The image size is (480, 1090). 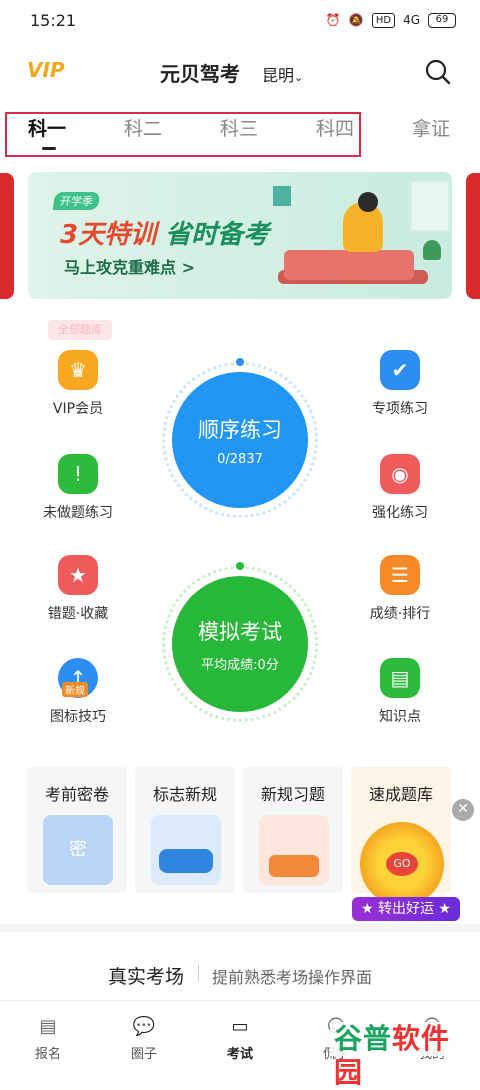 I want to click on card-new-signs: 标志新规, so click(x=185, y=830).